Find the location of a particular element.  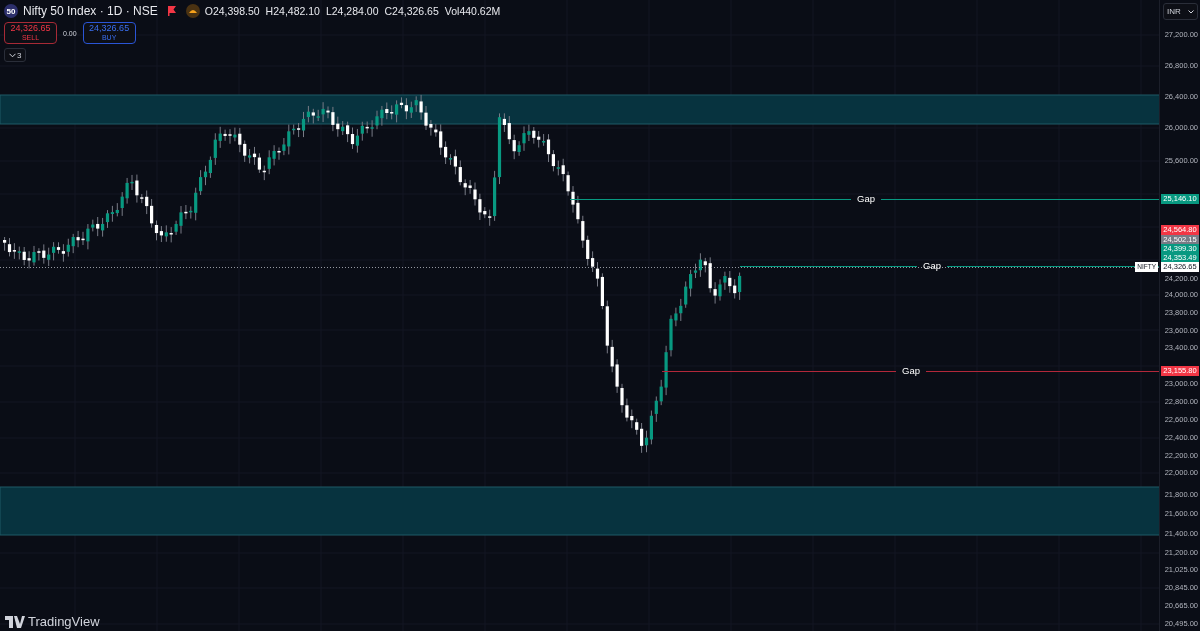

ohlc-value: 24,398.50 is located at coordinates (236, 11).